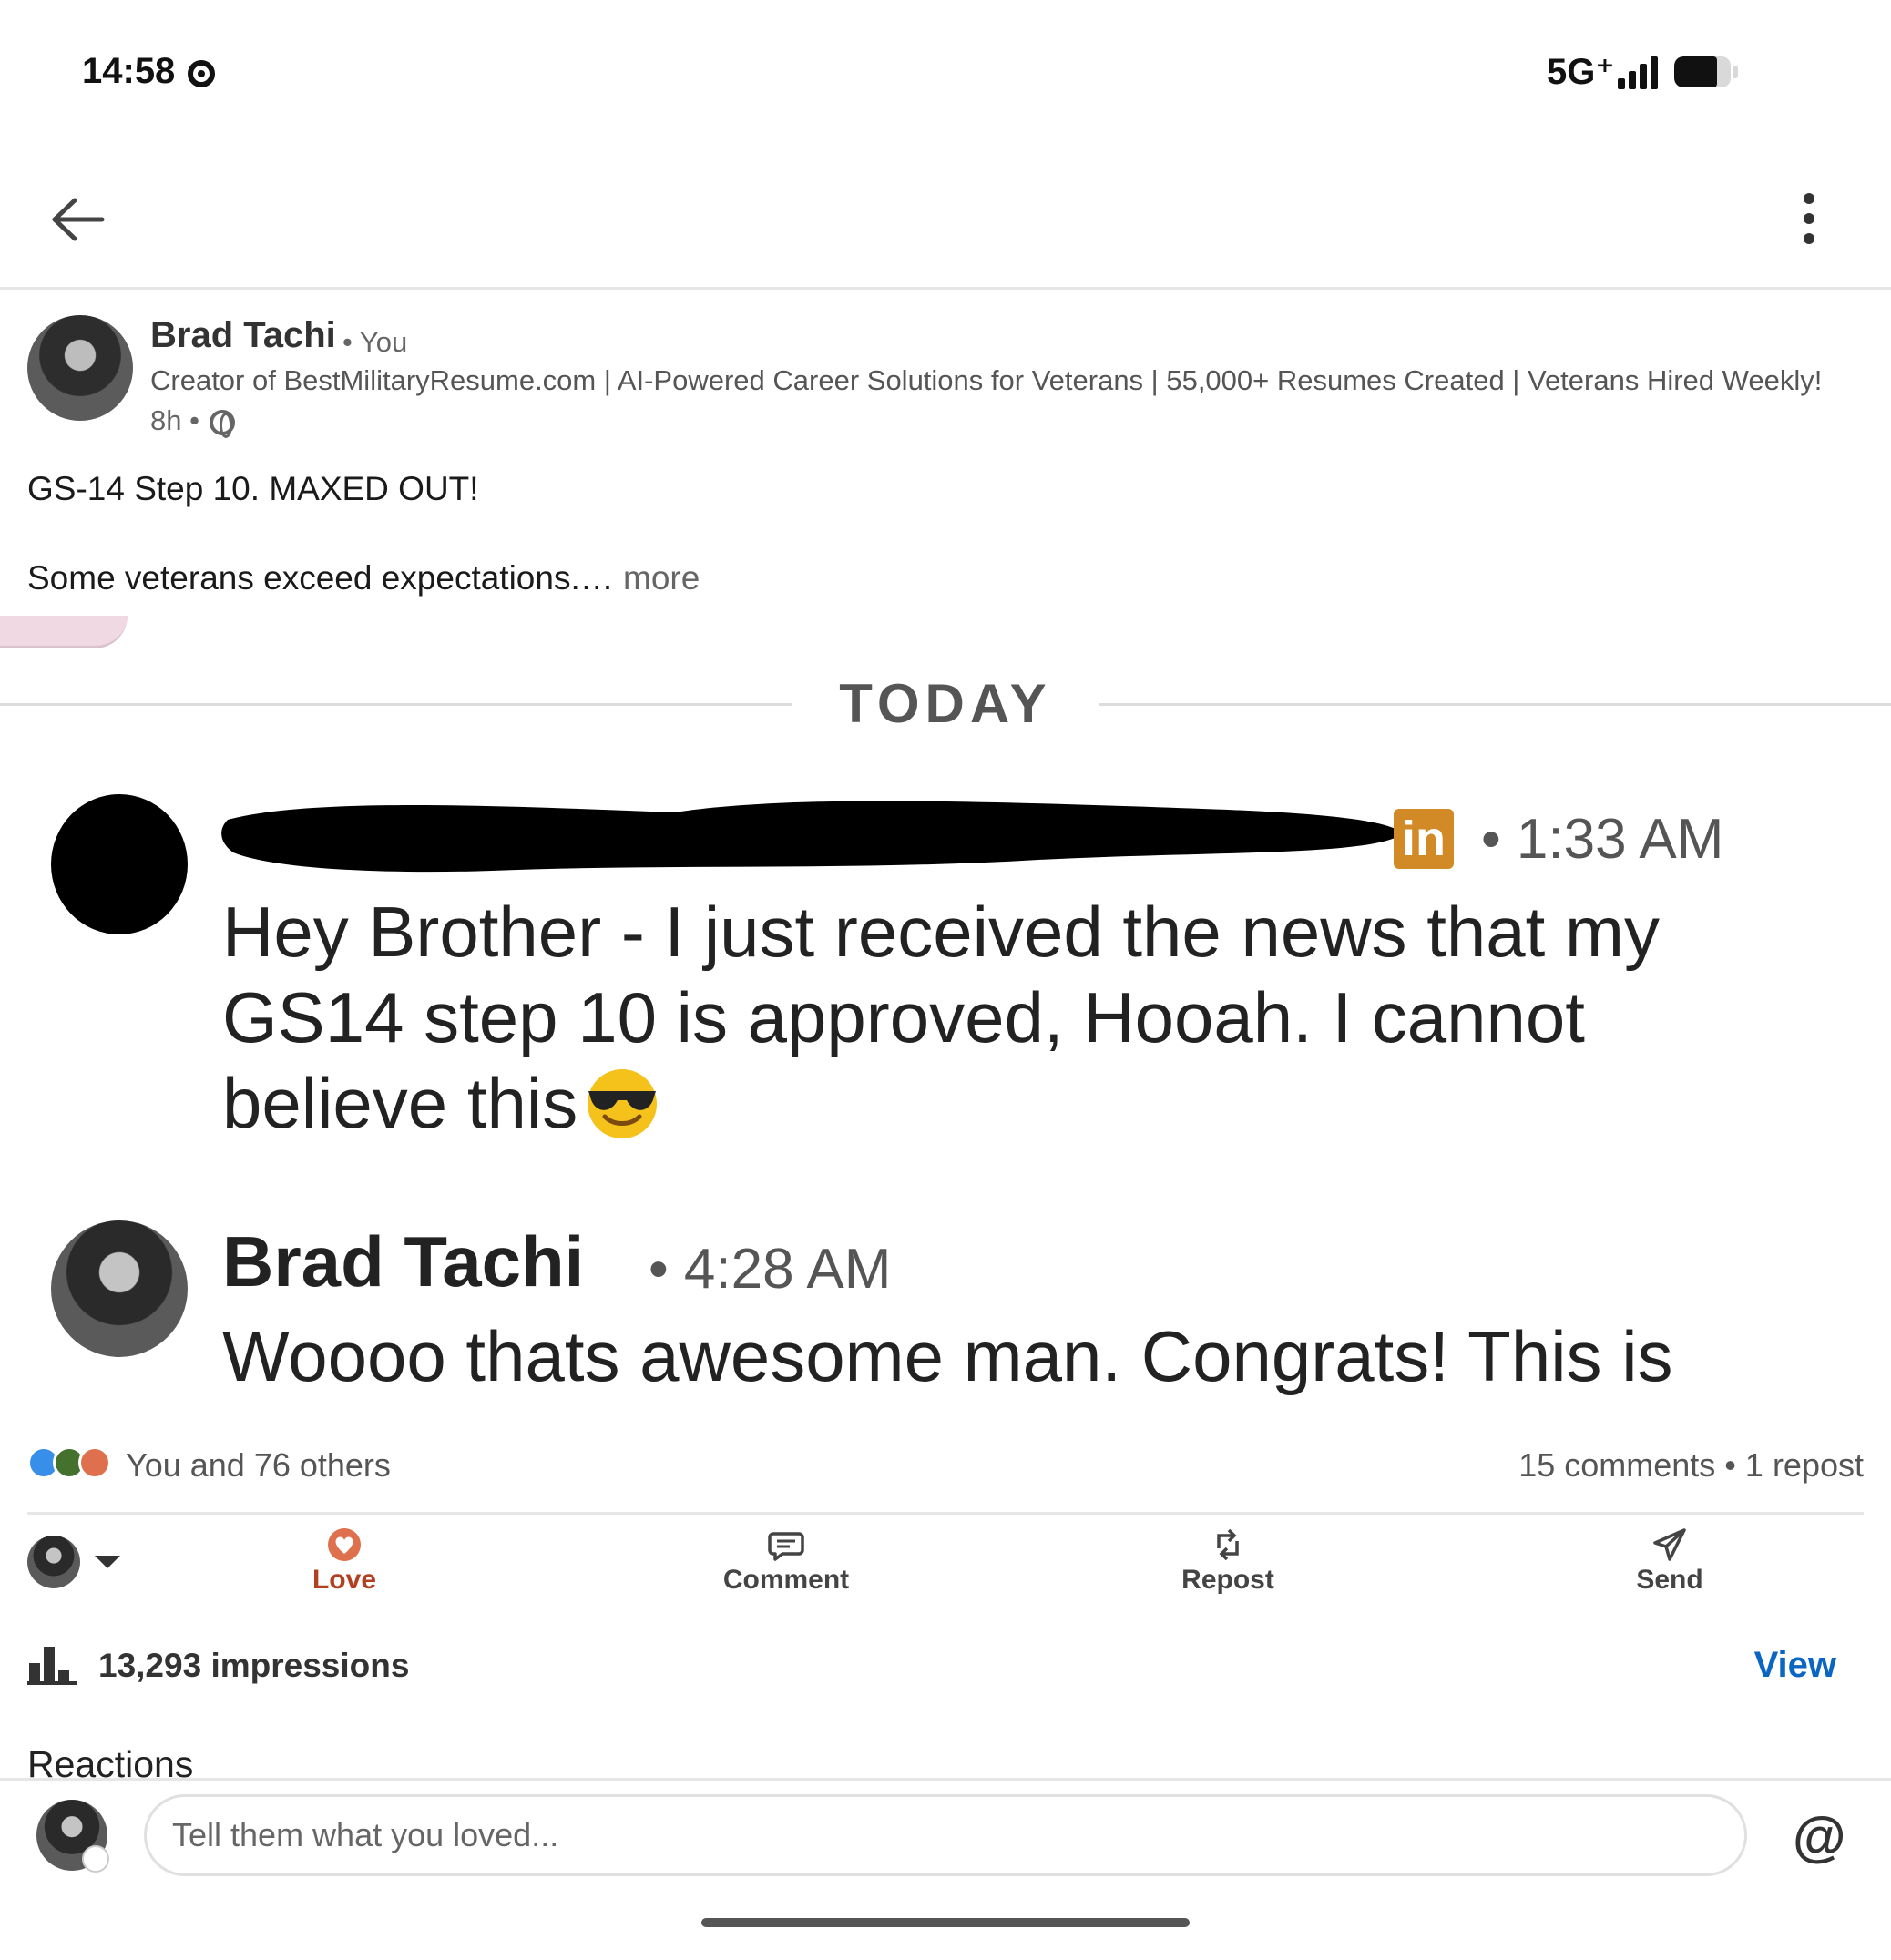 The image size is (1891, 1960). Describe the element at coordinates (945, 1513) in the screenshot. I see `actions-divider` at that location.